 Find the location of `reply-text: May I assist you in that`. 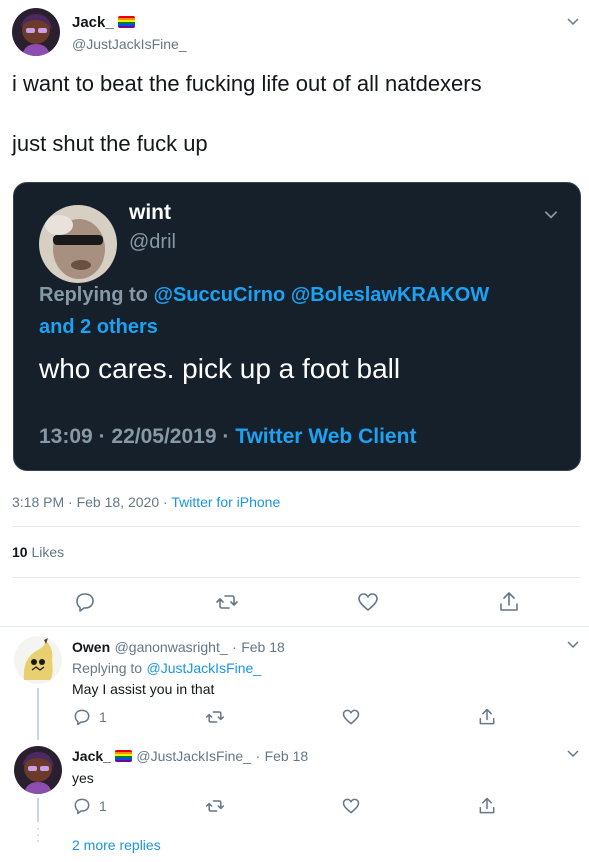

reply-text: May I assist you in that is located at coordinates (143, 689).